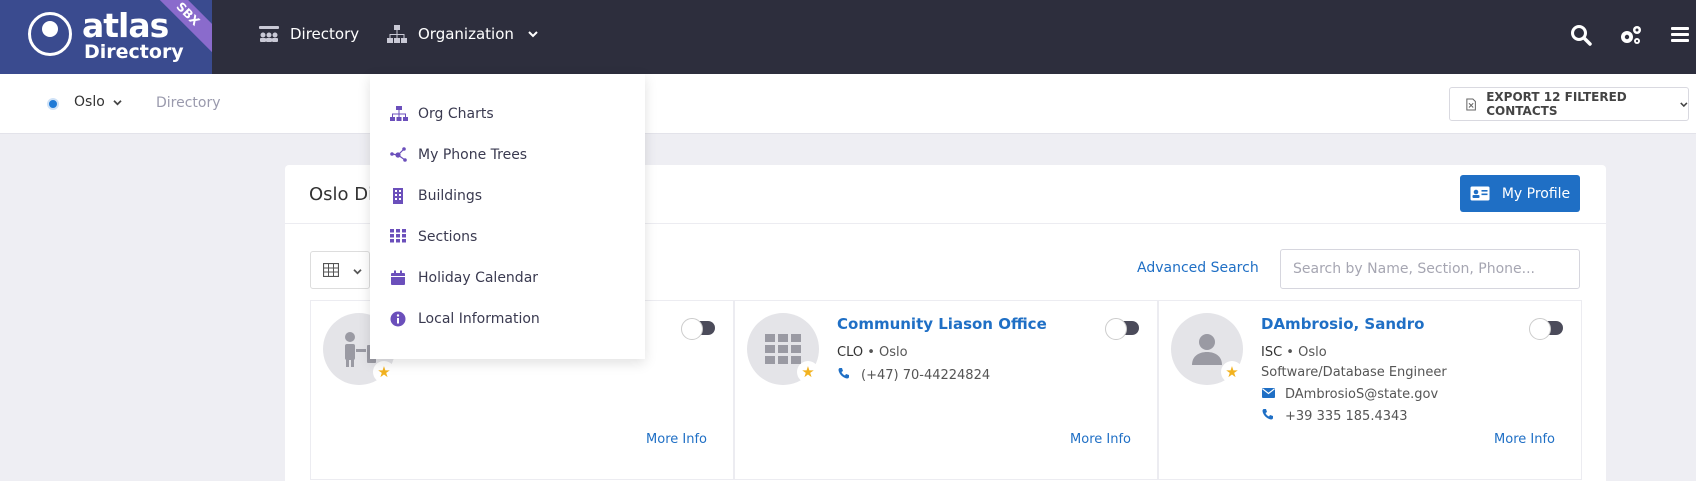  What do you see at coordinates (50, 34) in the screenshot?
I see `globe-icon` at bounding box center [50, 34].